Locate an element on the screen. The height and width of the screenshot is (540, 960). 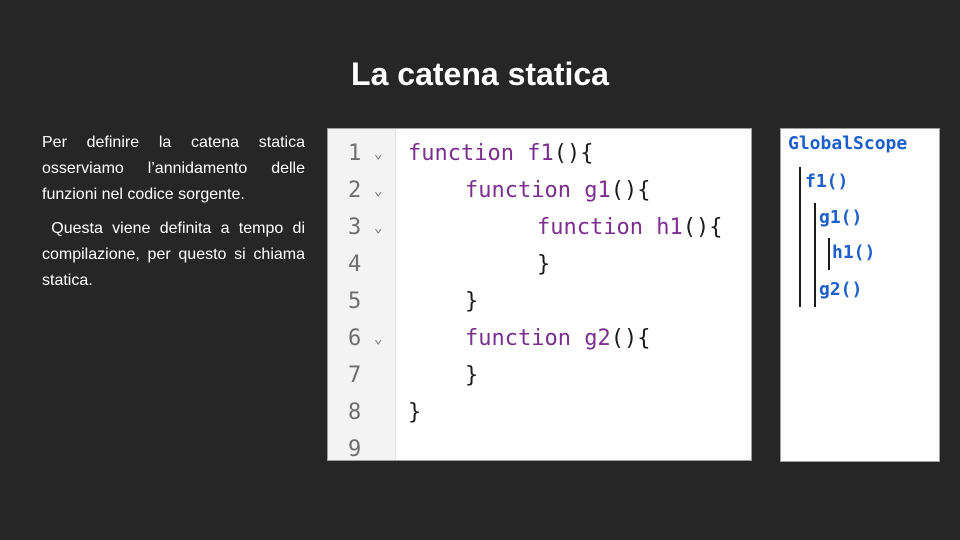
function-name-token: f1 is located at coordinates (540, 153).